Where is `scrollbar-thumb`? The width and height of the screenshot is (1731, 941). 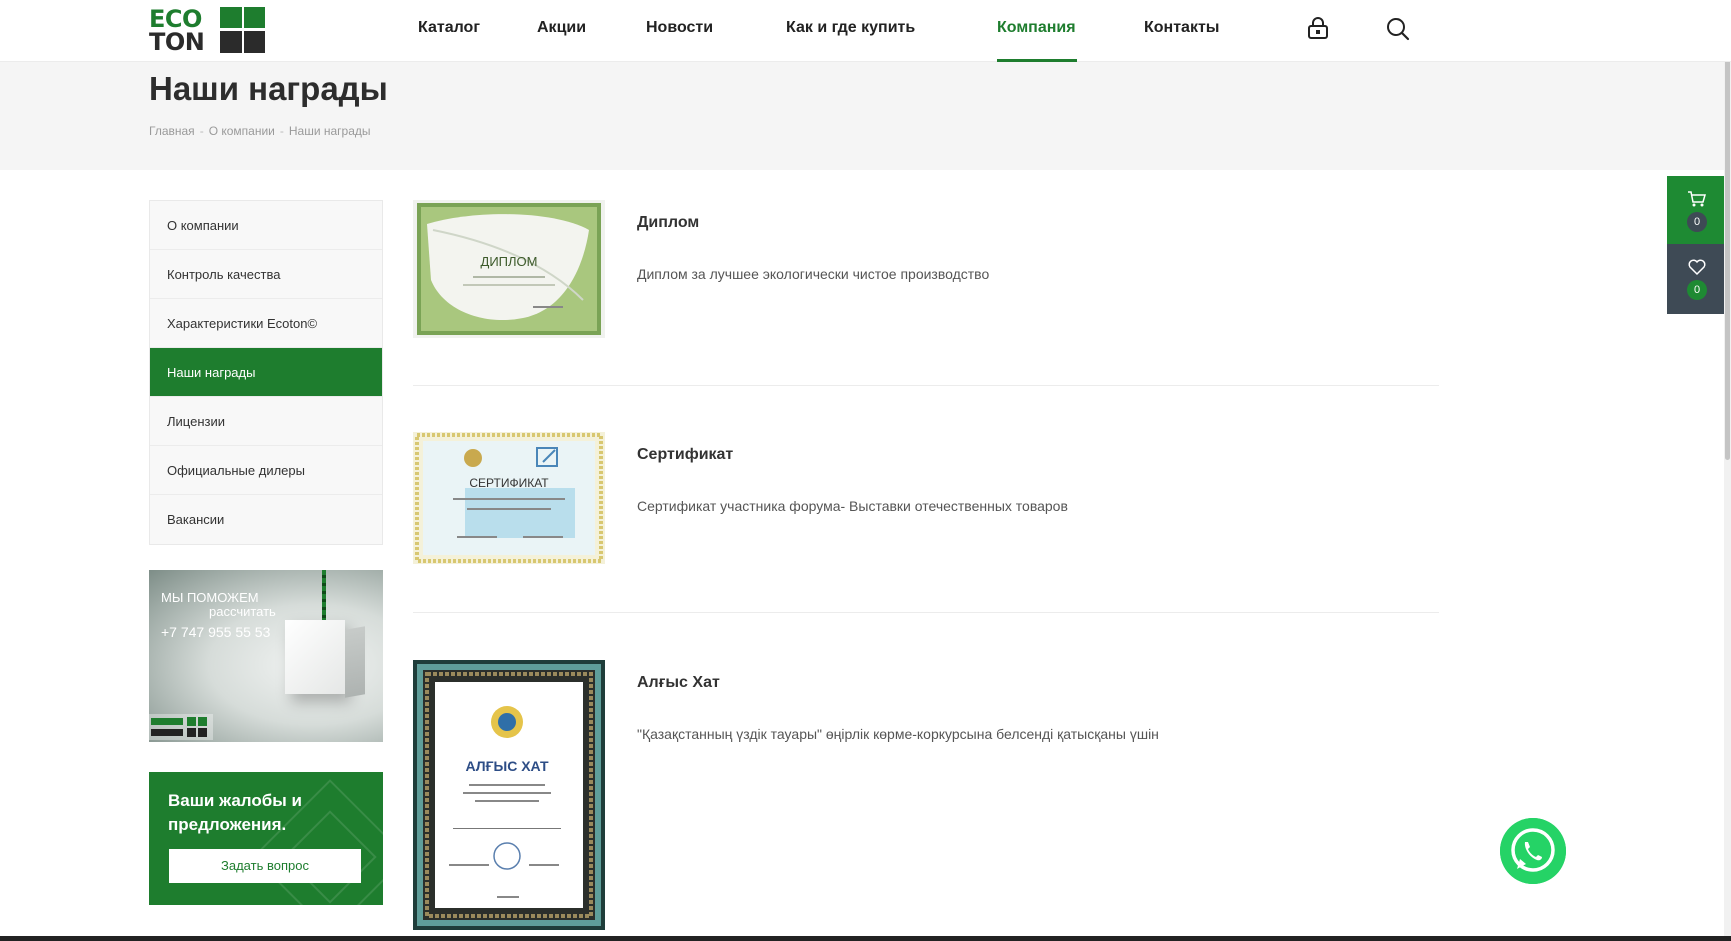 scrollbar-thumb is located at coordinates (1727, 245).